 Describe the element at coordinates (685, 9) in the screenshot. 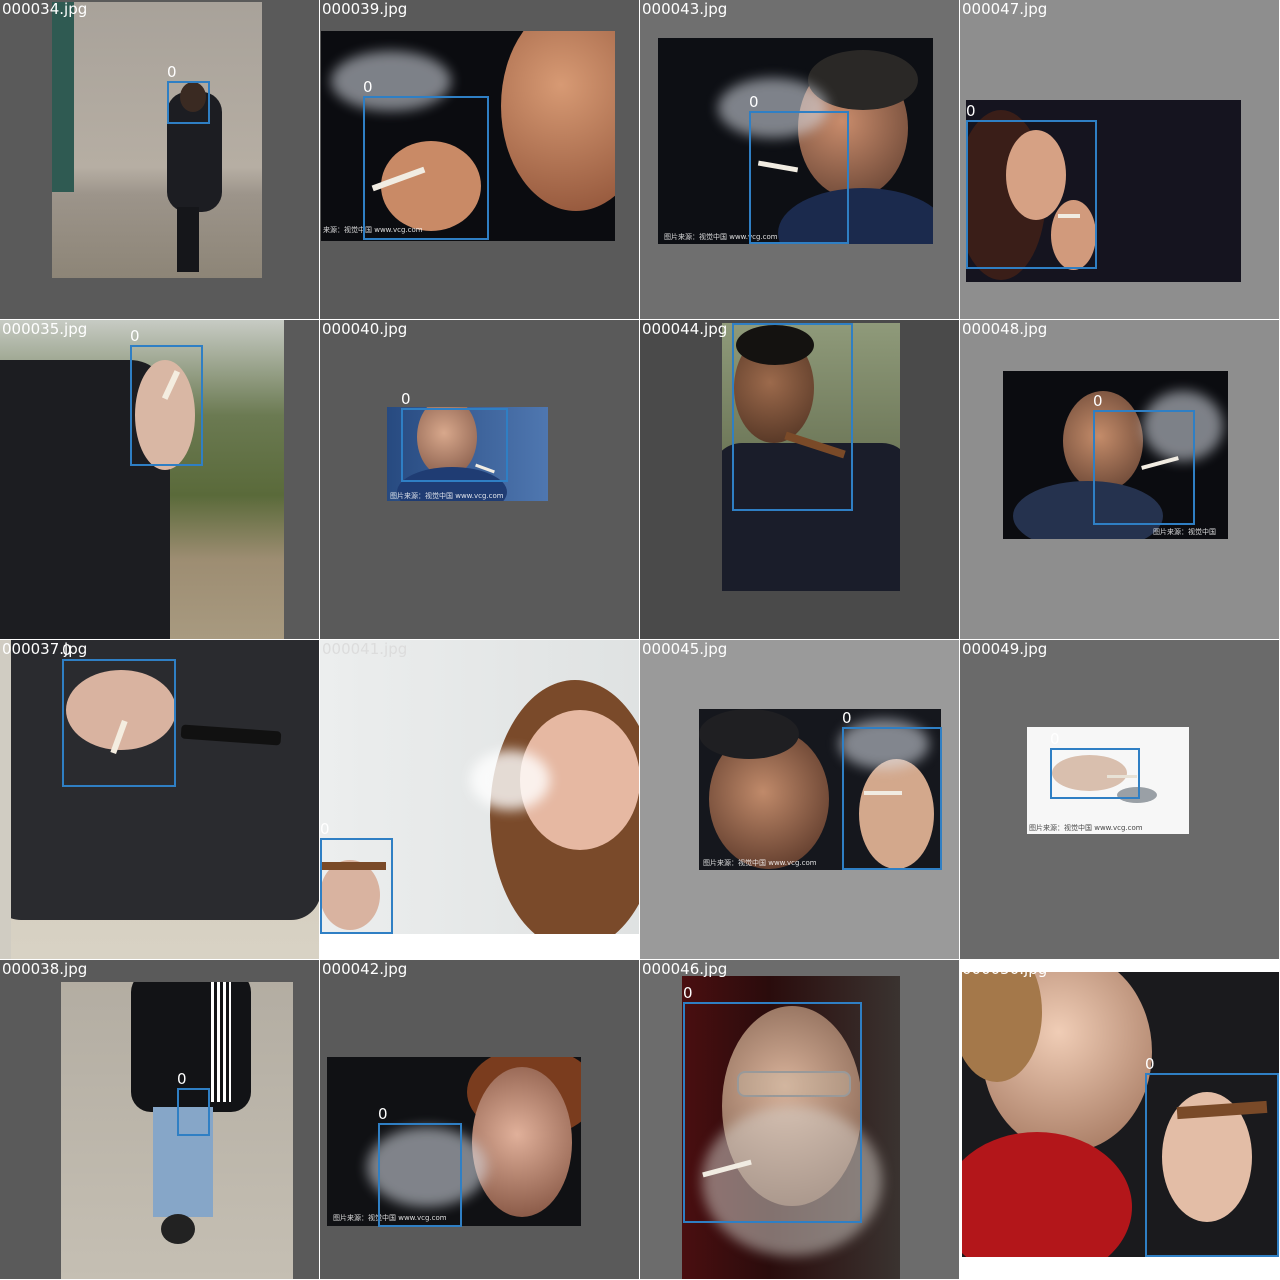

I see `filename-label: 000043.jpg` at that location.